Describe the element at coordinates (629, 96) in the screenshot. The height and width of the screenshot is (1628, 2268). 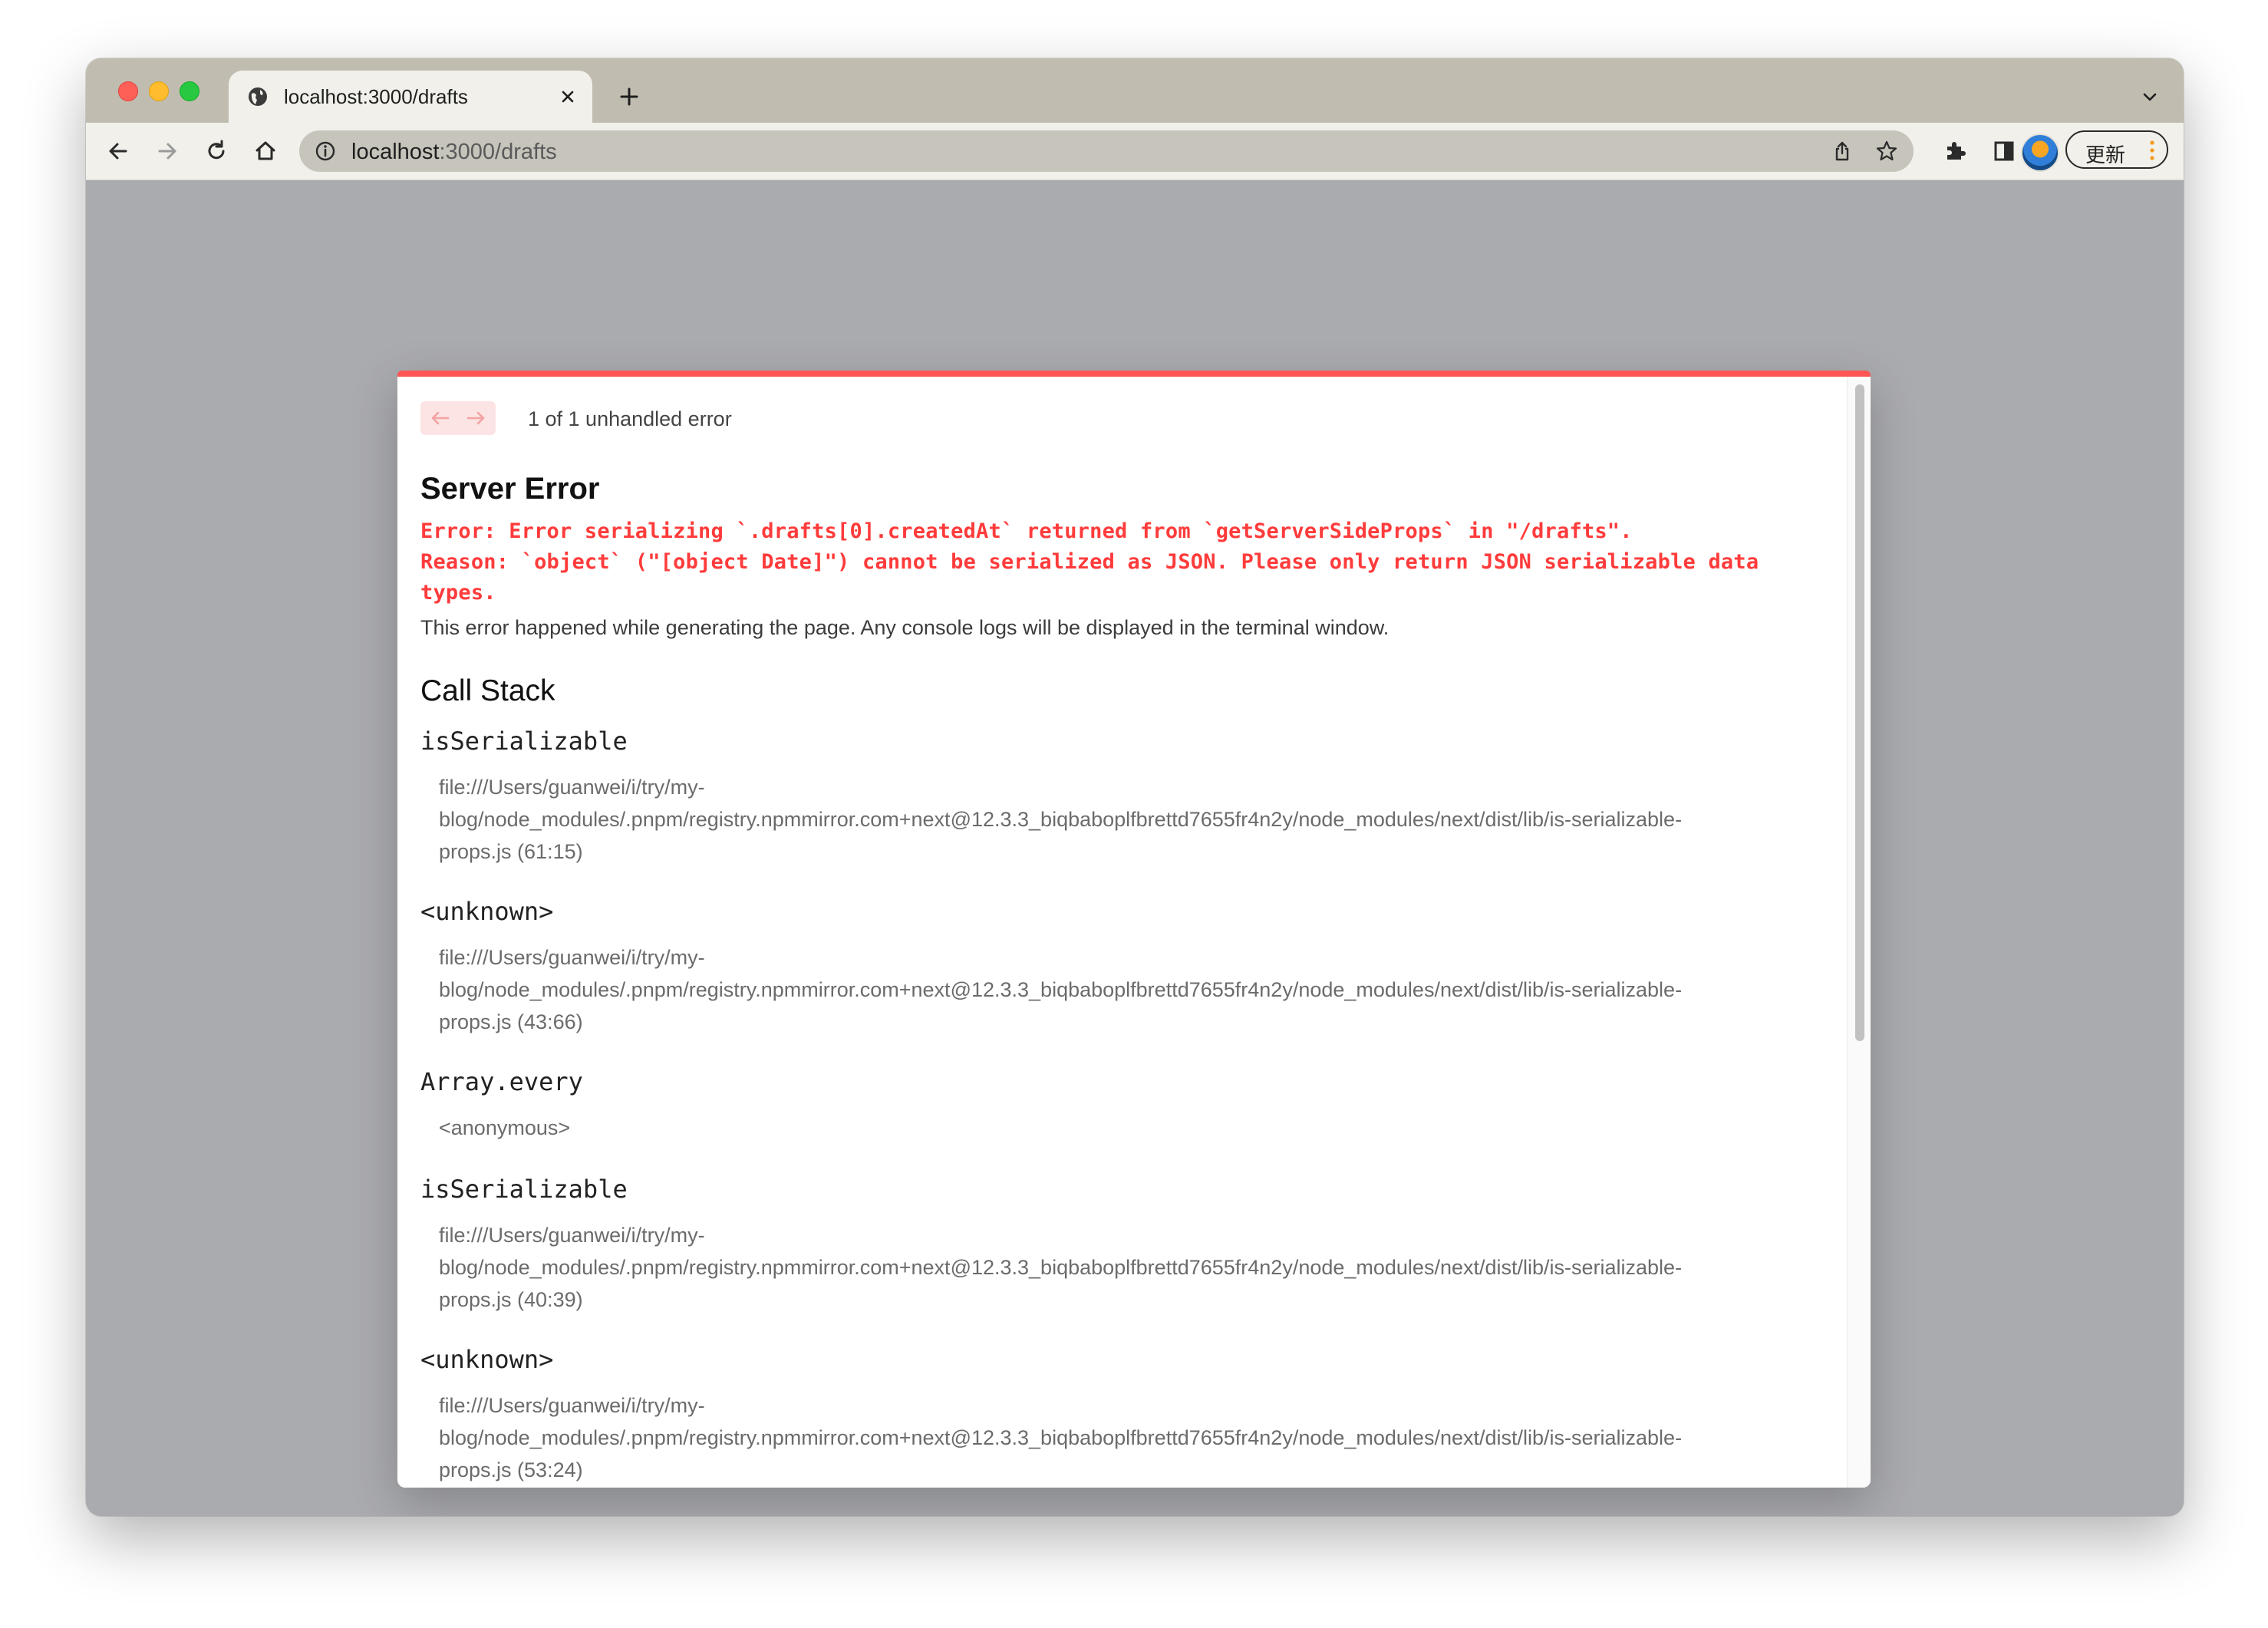
I see `plus-icon` at that location.